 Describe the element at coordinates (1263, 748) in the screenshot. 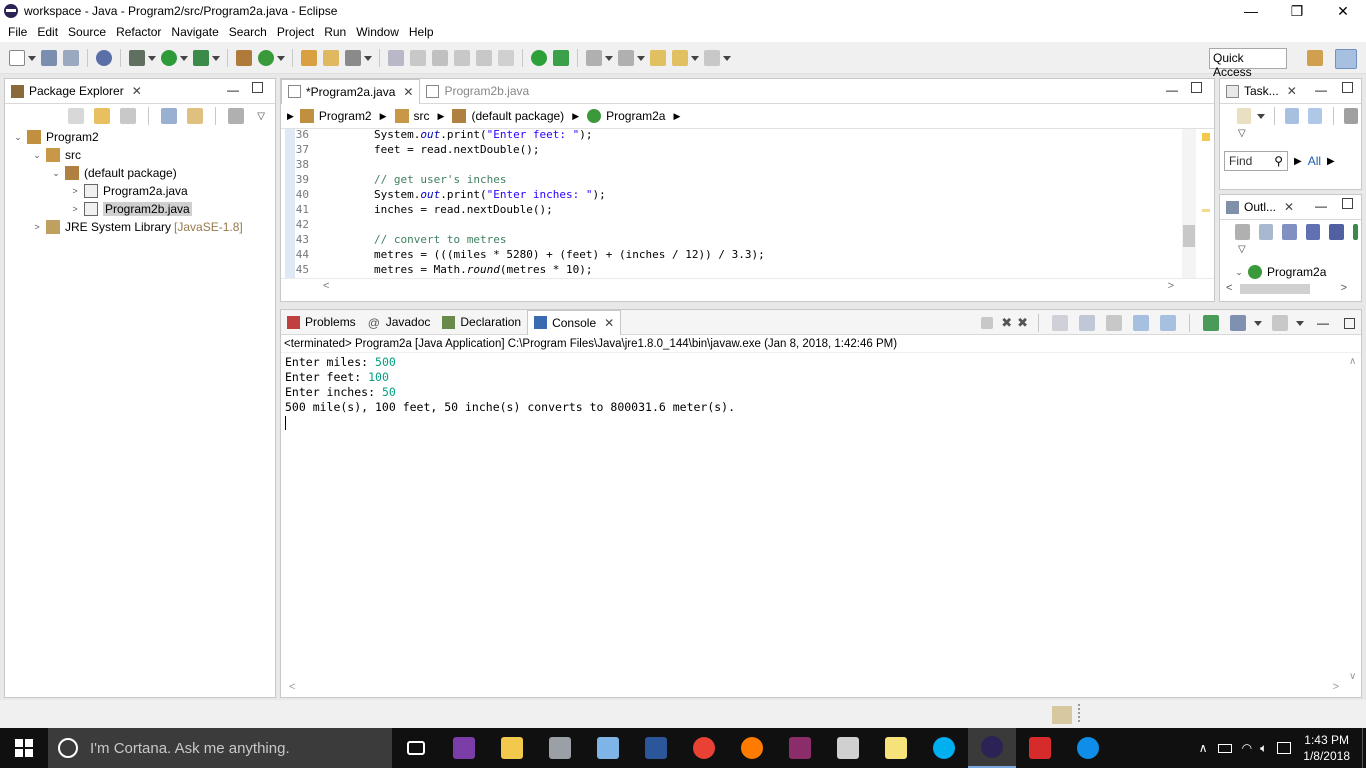

I see `volume-muted-icon: 🔈︎` at that location.